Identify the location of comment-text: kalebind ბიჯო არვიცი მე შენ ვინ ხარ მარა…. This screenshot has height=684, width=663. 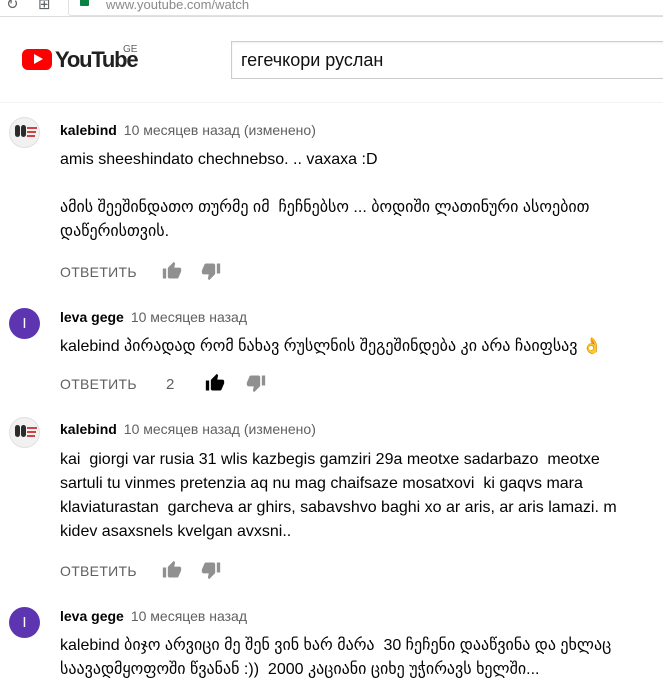
(336, 657).